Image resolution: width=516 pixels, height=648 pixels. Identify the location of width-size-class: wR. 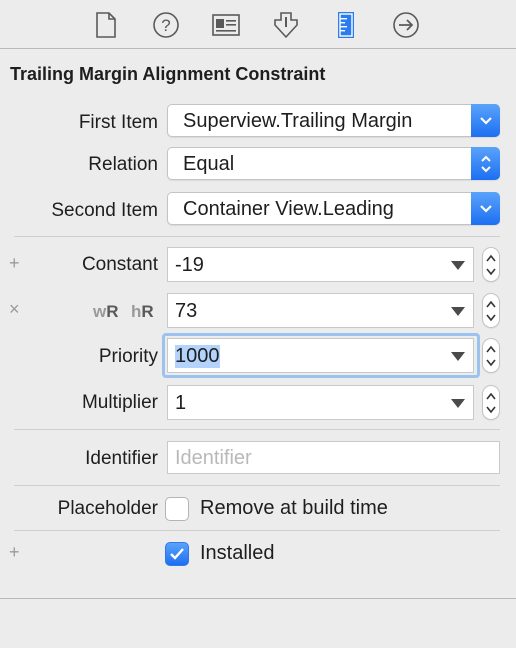
(106, 312).